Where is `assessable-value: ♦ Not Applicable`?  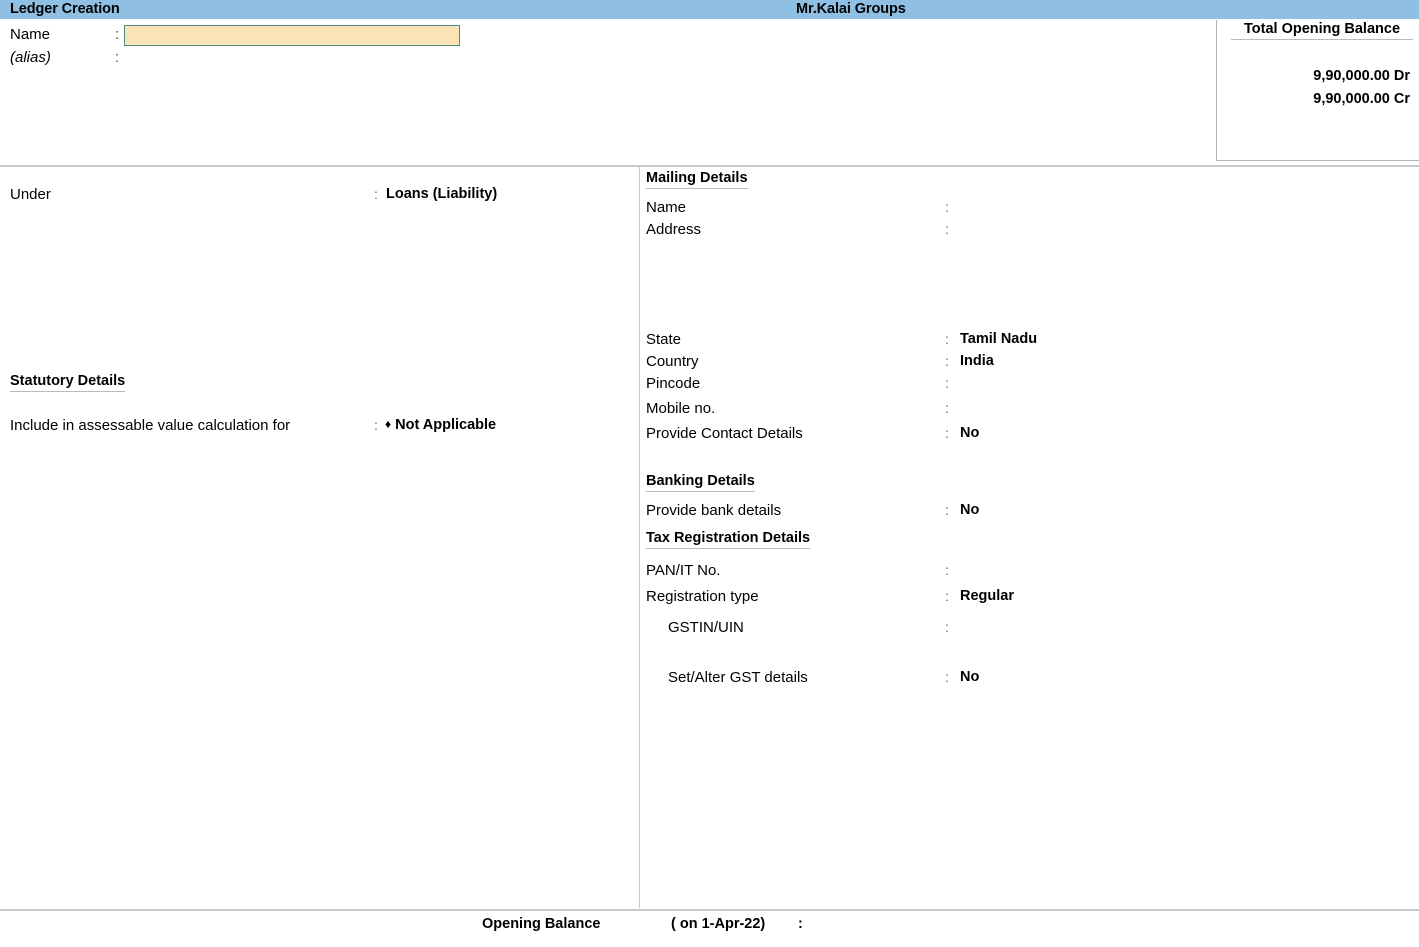 assessable-value: ♦ Not Applicable is located at coordinates (440, 425).